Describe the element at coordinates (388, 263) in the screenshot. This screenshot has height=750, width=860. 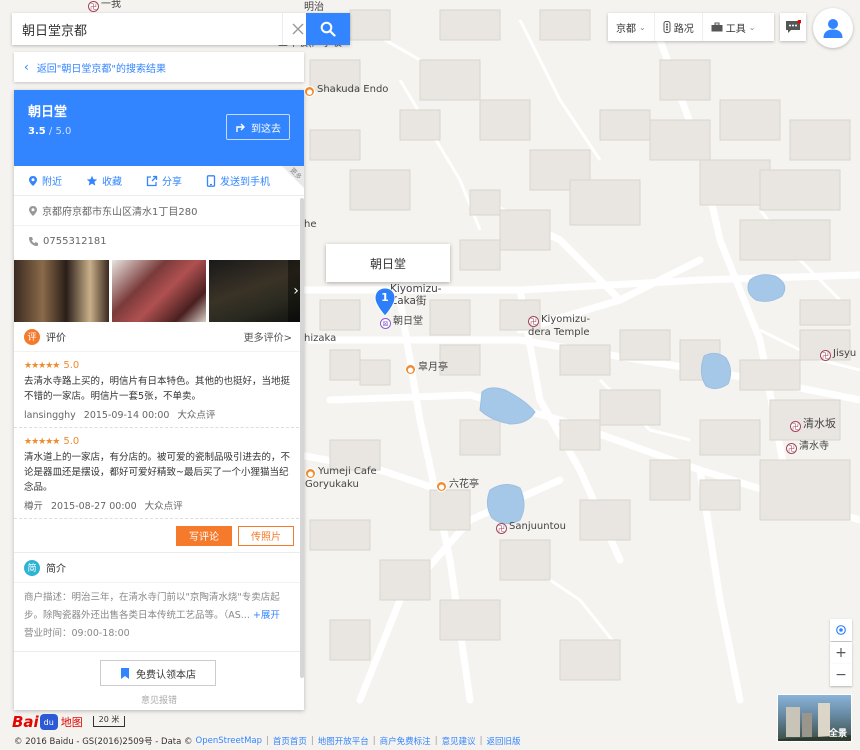
I see `map-callout: 朝日堂` at that location.